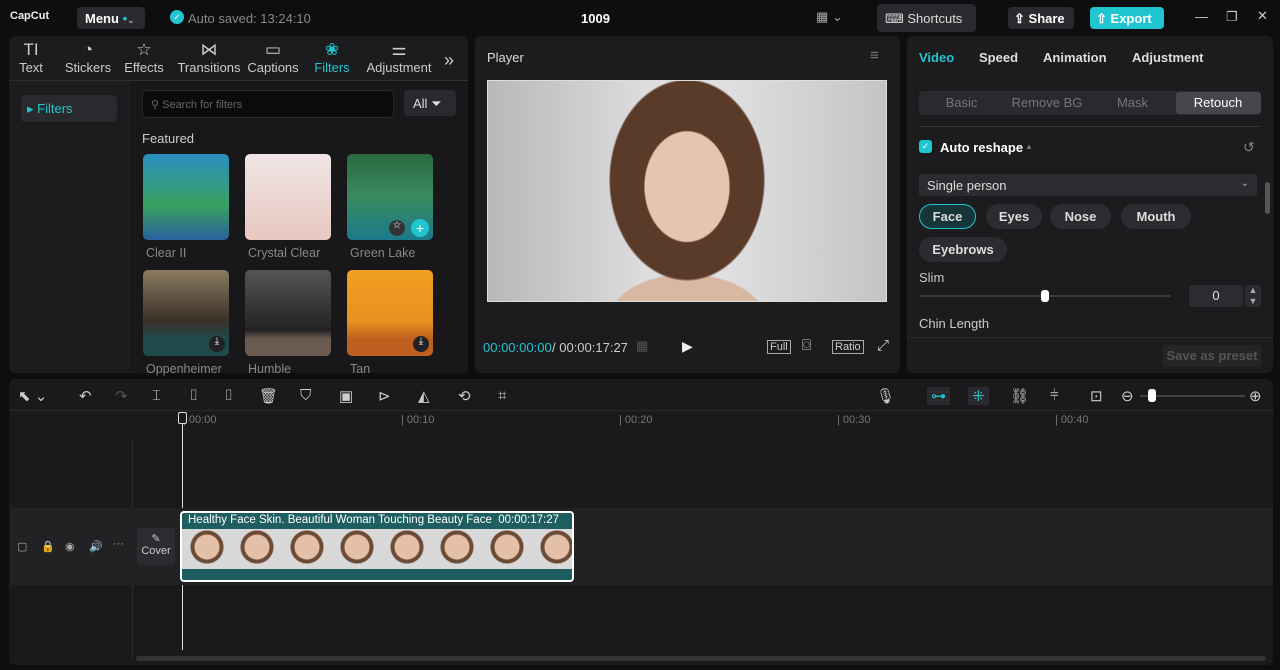  I want to click on slim-slider-handle, so click(1045, 296).